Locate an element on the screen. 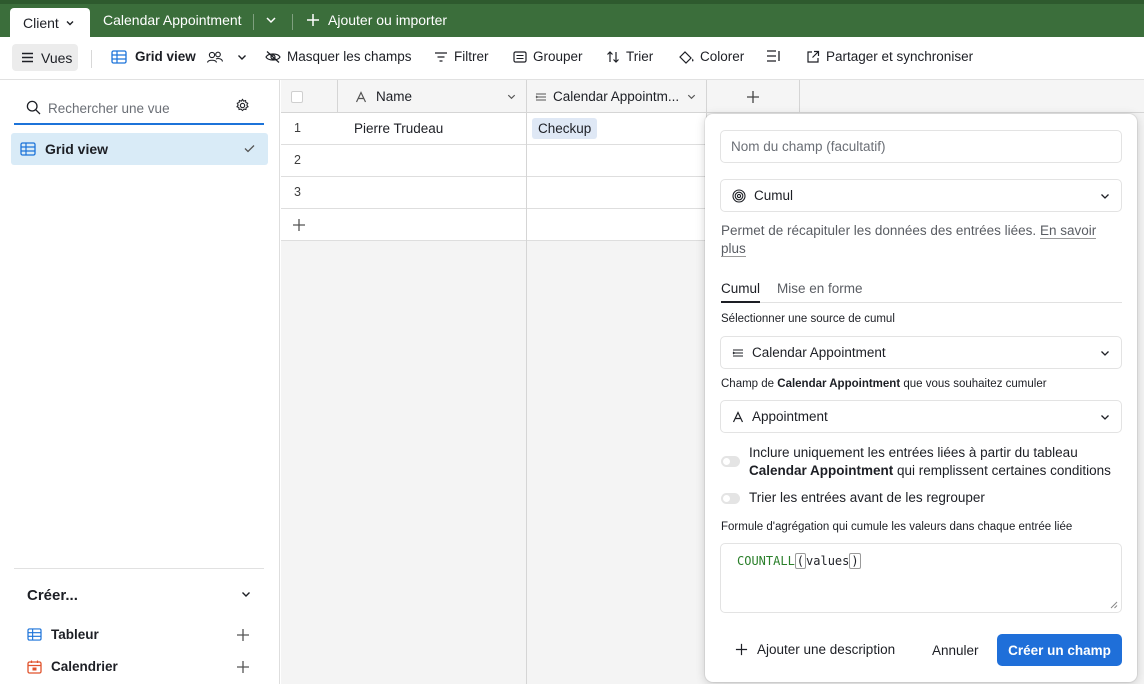 Image resolution: width=1144 pixels, height=684 pixels. rollup-field-value: Appointment is located at coordinates (790, 416).